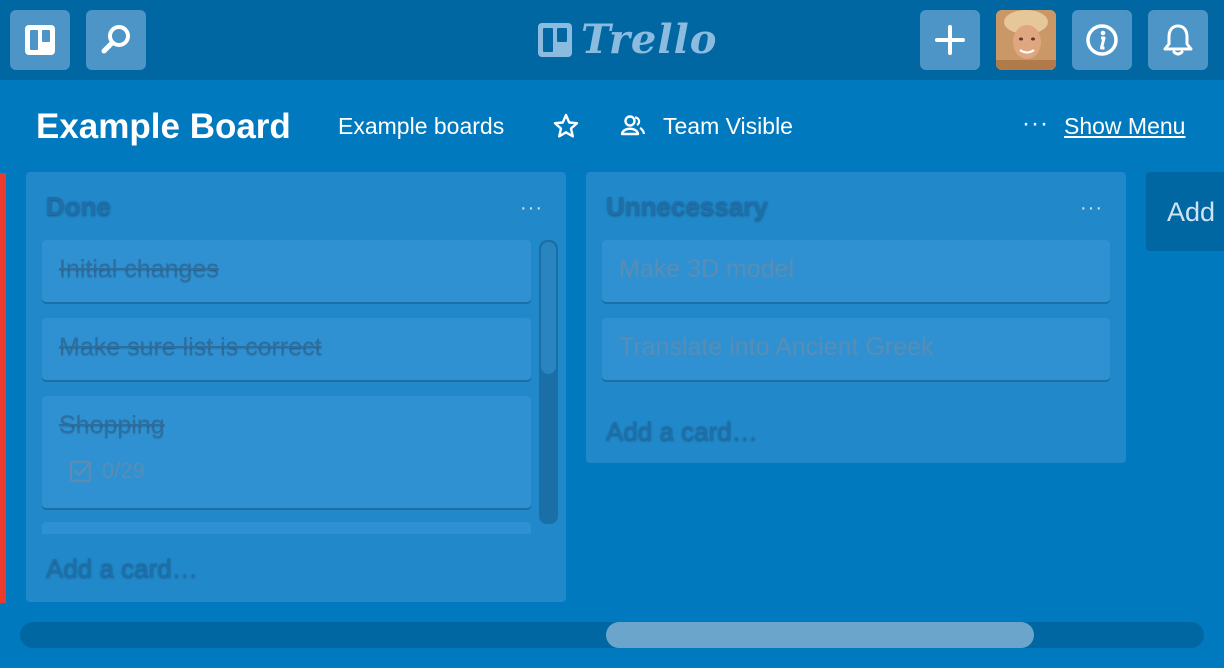 This screenshot has height=668, width=1224. Describe the element at coordinates (1124, 126) in the screenshot. I see `show-menu-link: Show Menu` at that location.